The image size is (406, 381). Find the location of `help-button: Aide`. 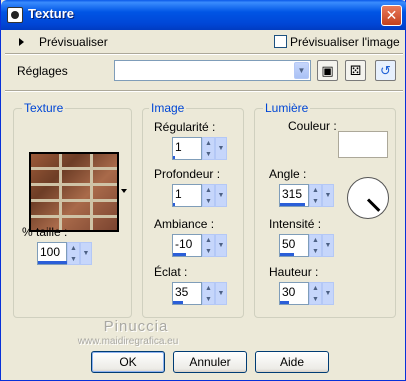

help-button: Aide is located at coordinates (292, 362).